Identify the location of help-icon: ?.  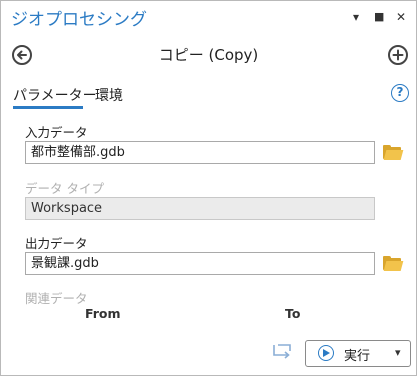
(400, 93).